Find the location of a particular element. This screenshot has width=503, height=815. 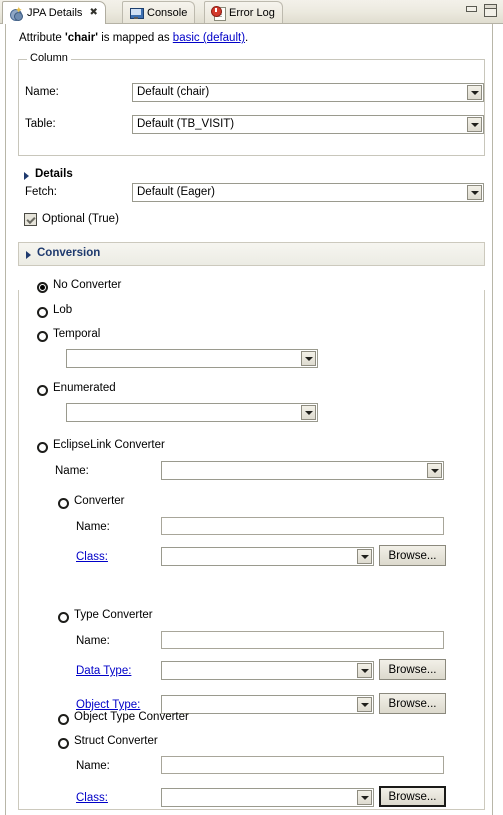

column-name-value: Default (chair) is located at coordinates (173, 92).